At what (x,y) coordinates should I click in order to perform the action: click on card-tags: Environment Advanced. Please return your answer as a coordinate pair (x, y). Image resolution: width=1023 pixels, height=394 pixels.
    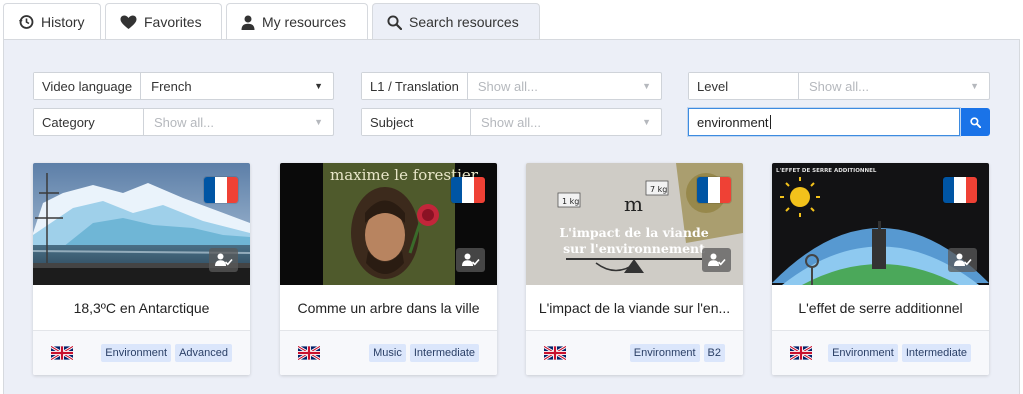
    Looking at the image, I should click on (166, 353).